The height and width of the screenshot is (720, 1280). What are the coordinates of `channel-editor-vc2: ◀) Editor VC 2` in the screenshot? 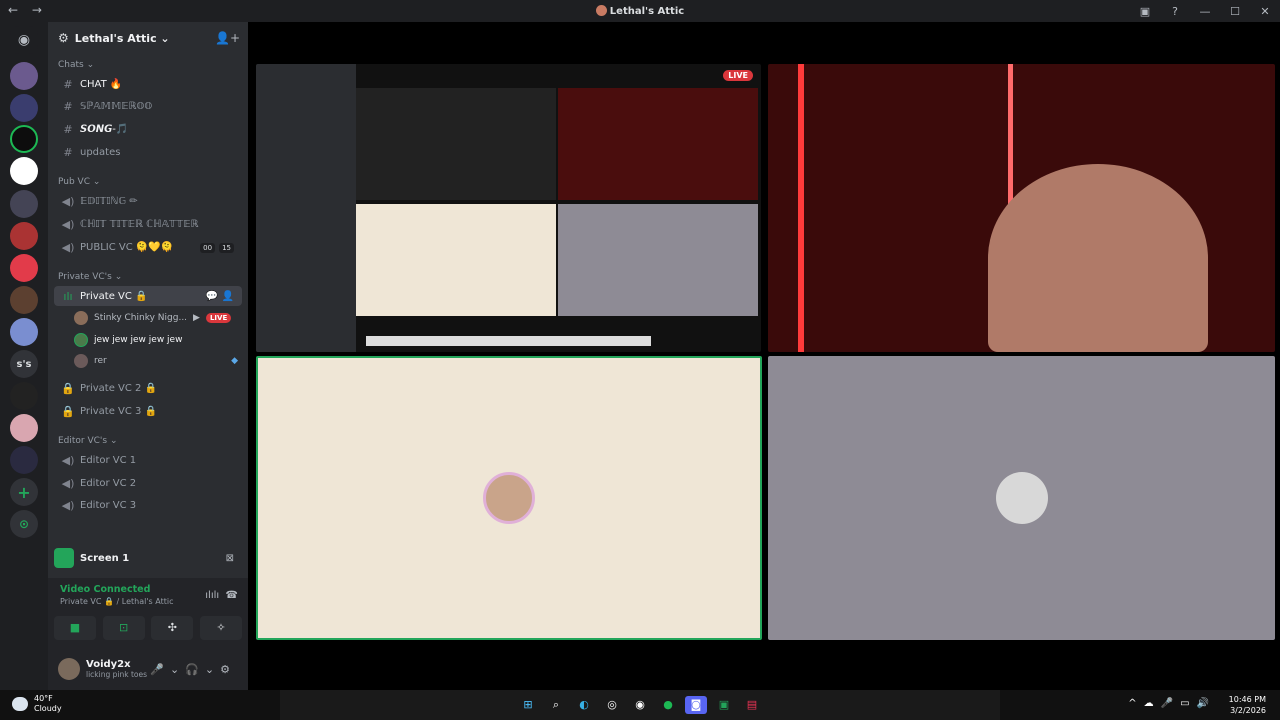 It's located at (148, 483).